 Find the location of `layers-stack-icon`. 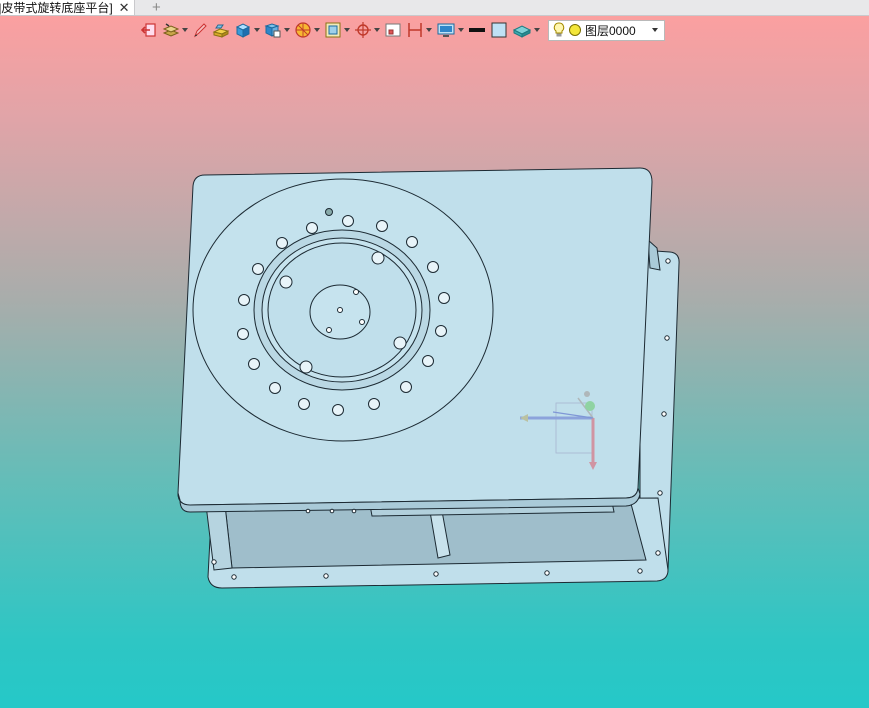

layers-stack-icon is located at coordinates (171, 30).